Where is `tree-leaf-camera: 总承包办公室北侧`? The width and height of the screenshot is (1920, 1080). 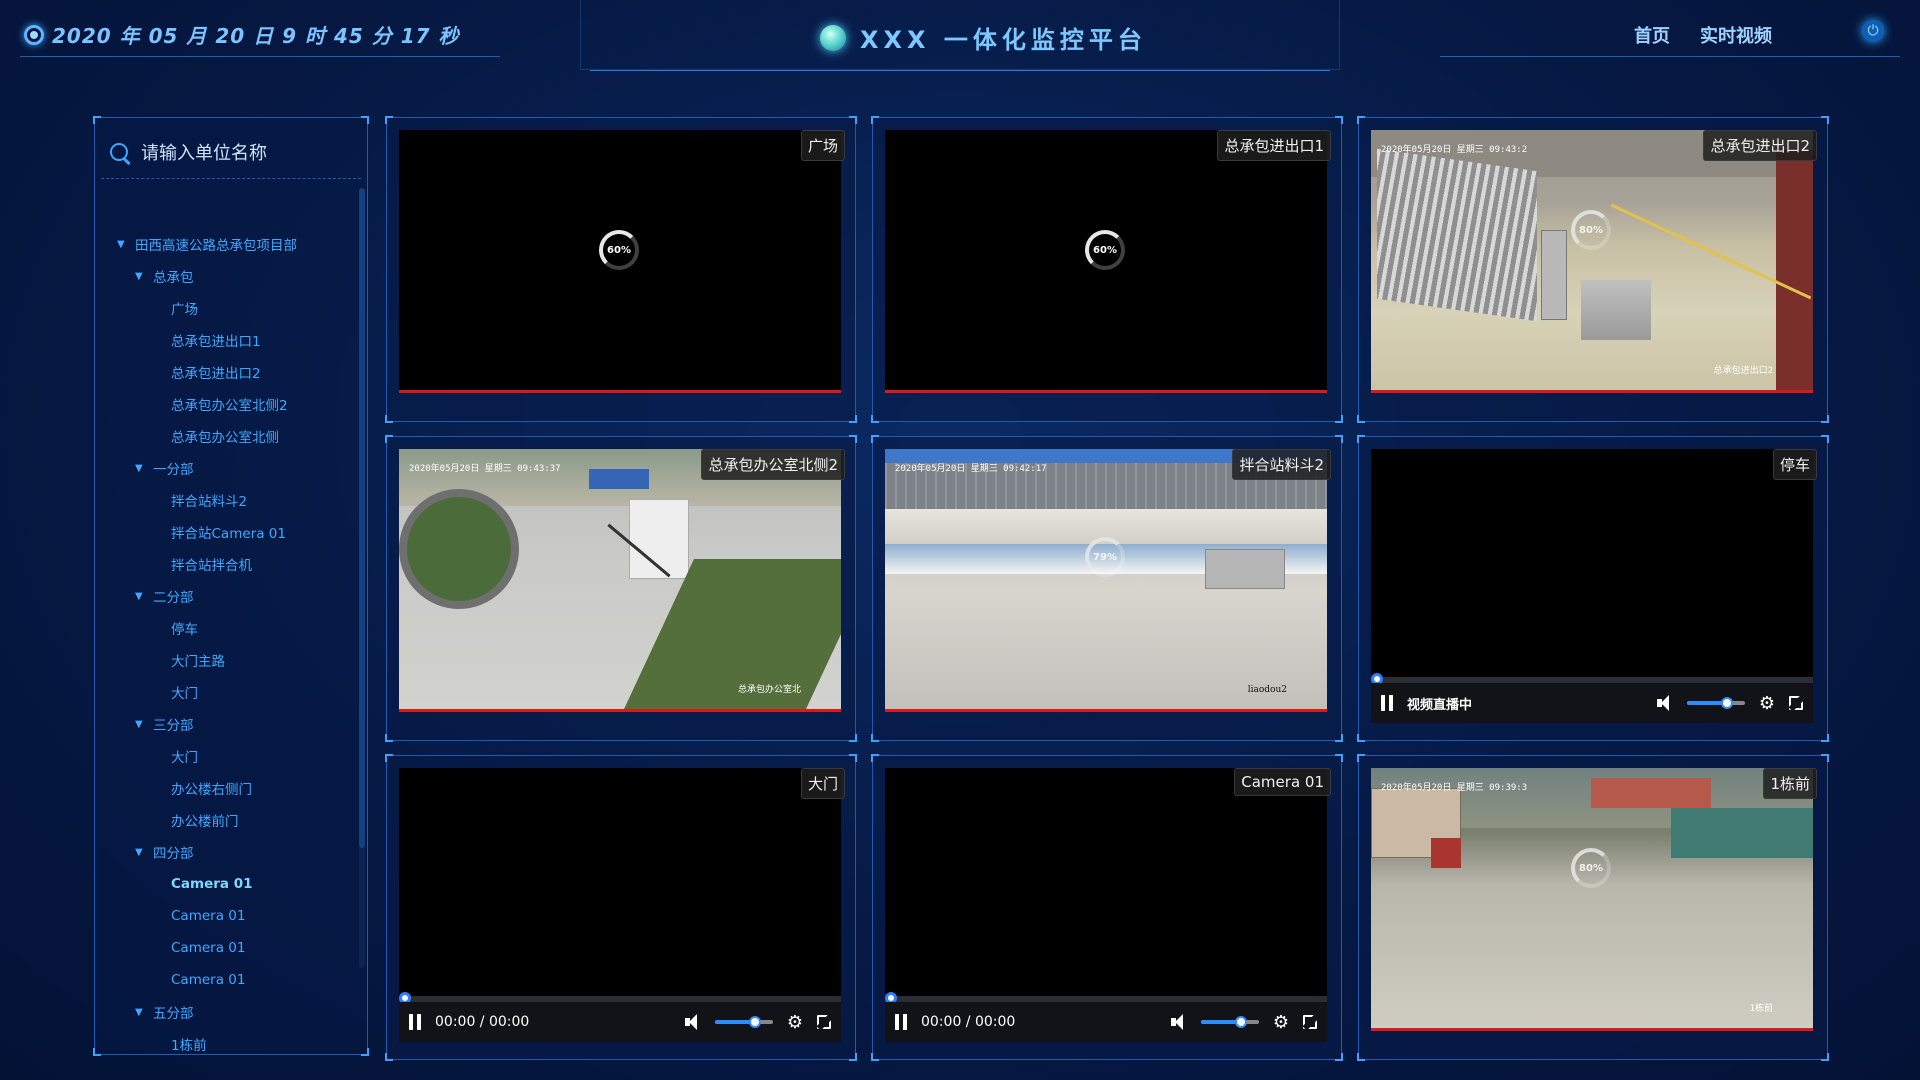
tree-leaf-camera: 总承包办公室北侧 is located at coordinates (232, 436).